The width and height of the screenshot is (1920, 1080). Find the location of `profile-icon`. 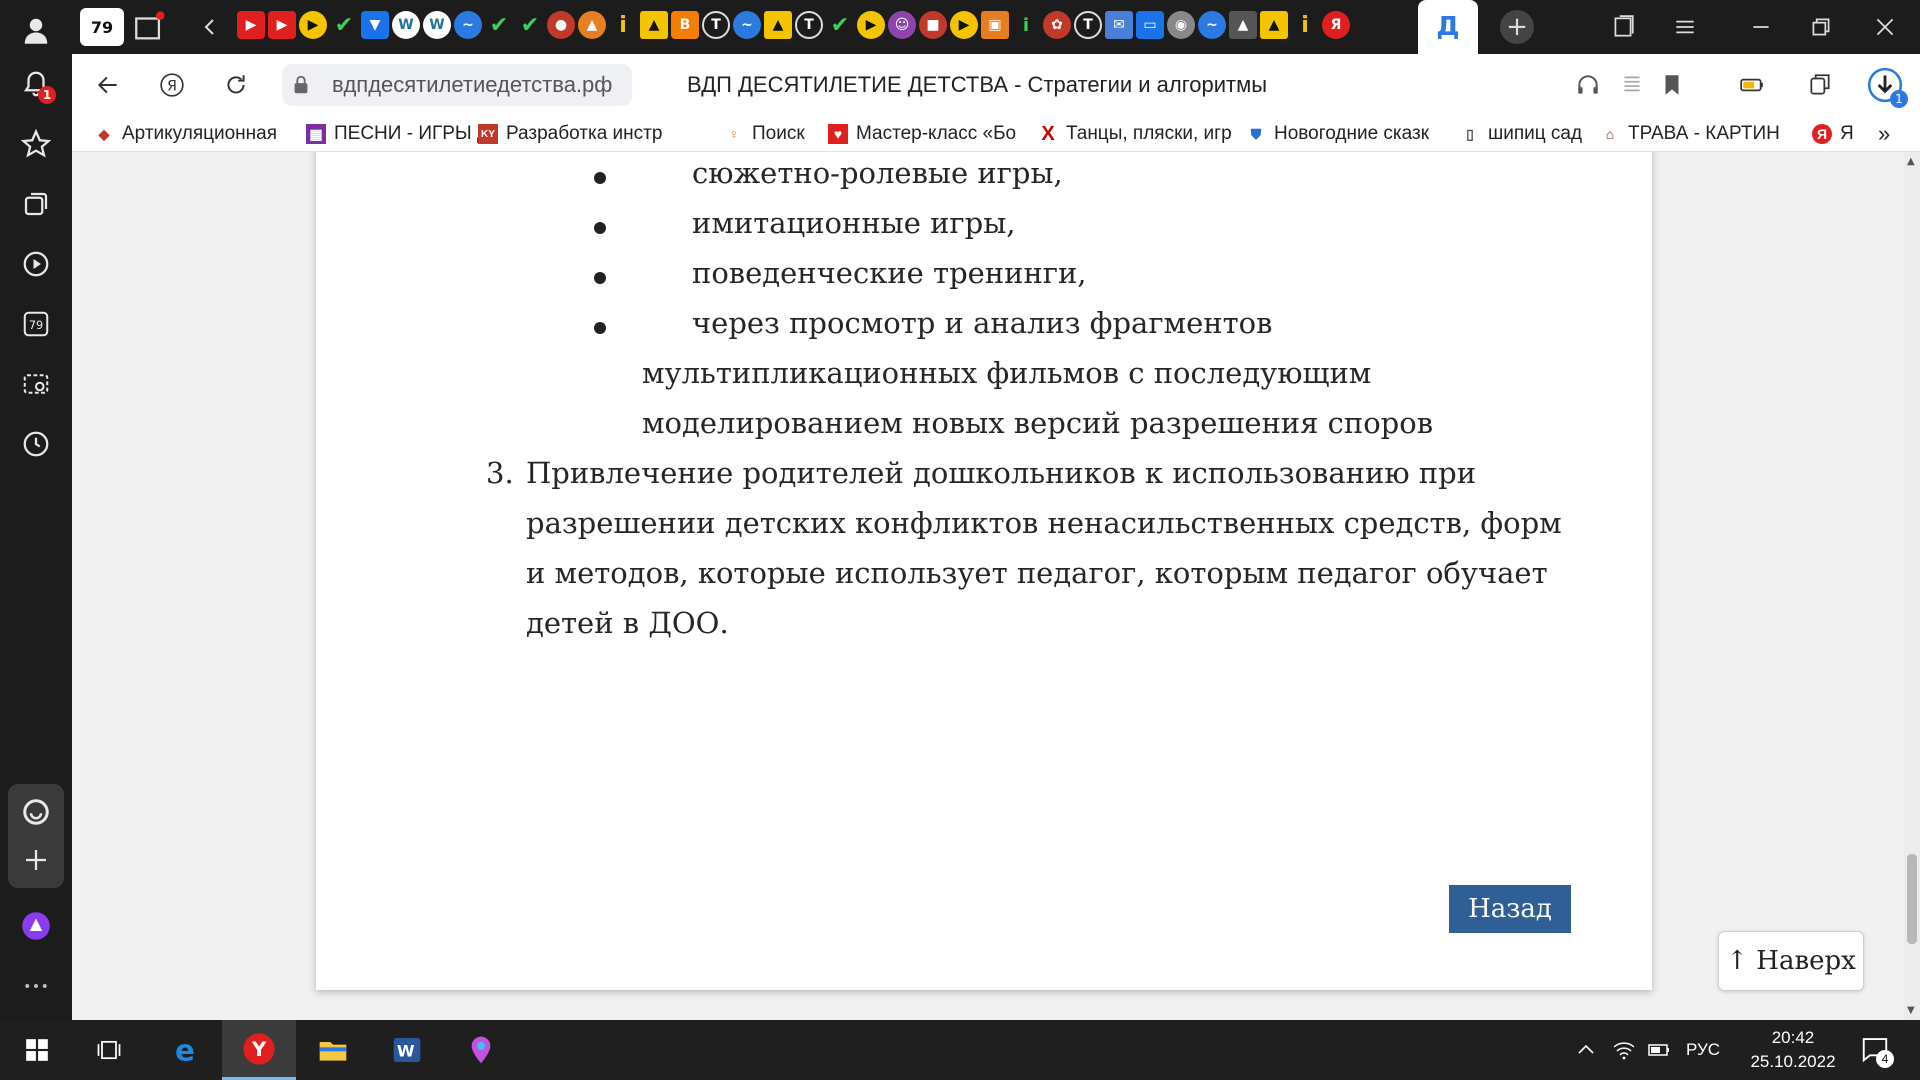

profile-icon is located at coordinates (36, 30).